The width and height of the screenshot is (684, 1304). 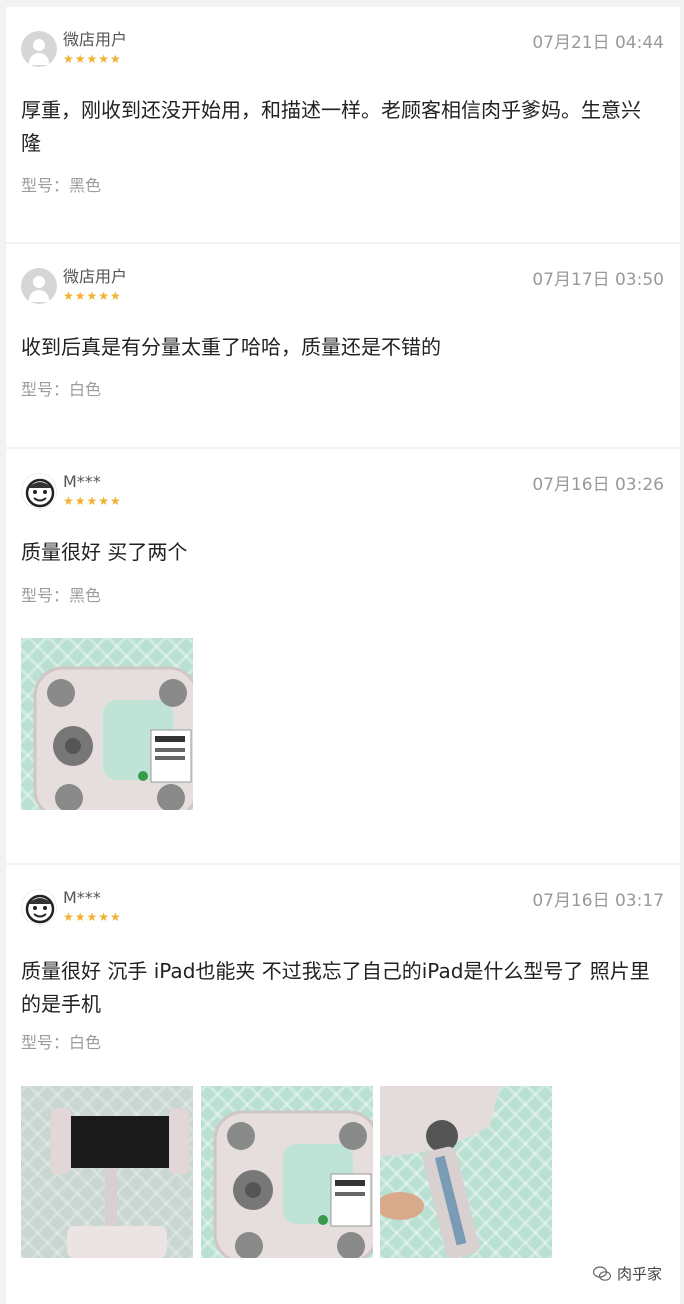 I want to click on review-text: 收到后真是有分量太重了哈哈，质量还是不错的, so click(x=231, y=347).